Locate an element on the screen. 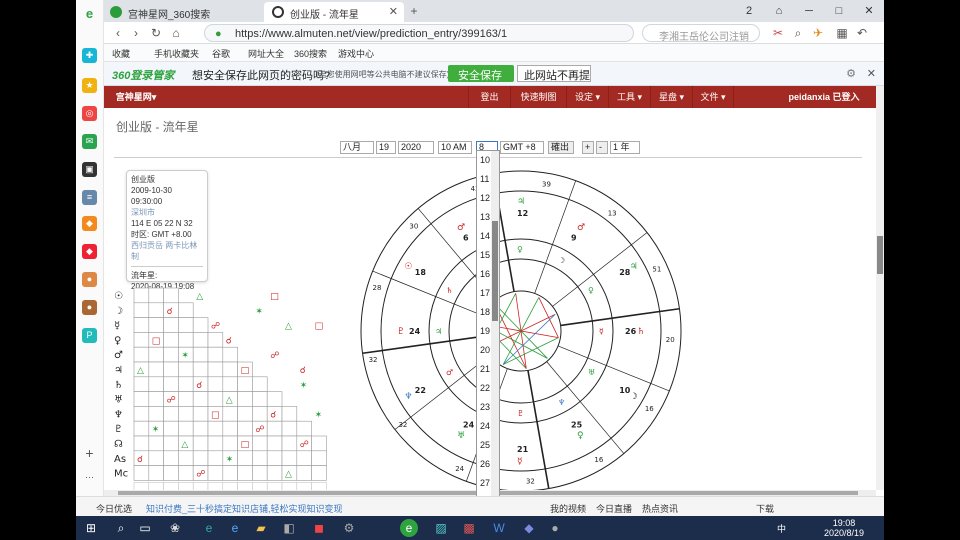 The image size is (960, 540). close-window-button: ✕ is located at coordinates (869, 11).